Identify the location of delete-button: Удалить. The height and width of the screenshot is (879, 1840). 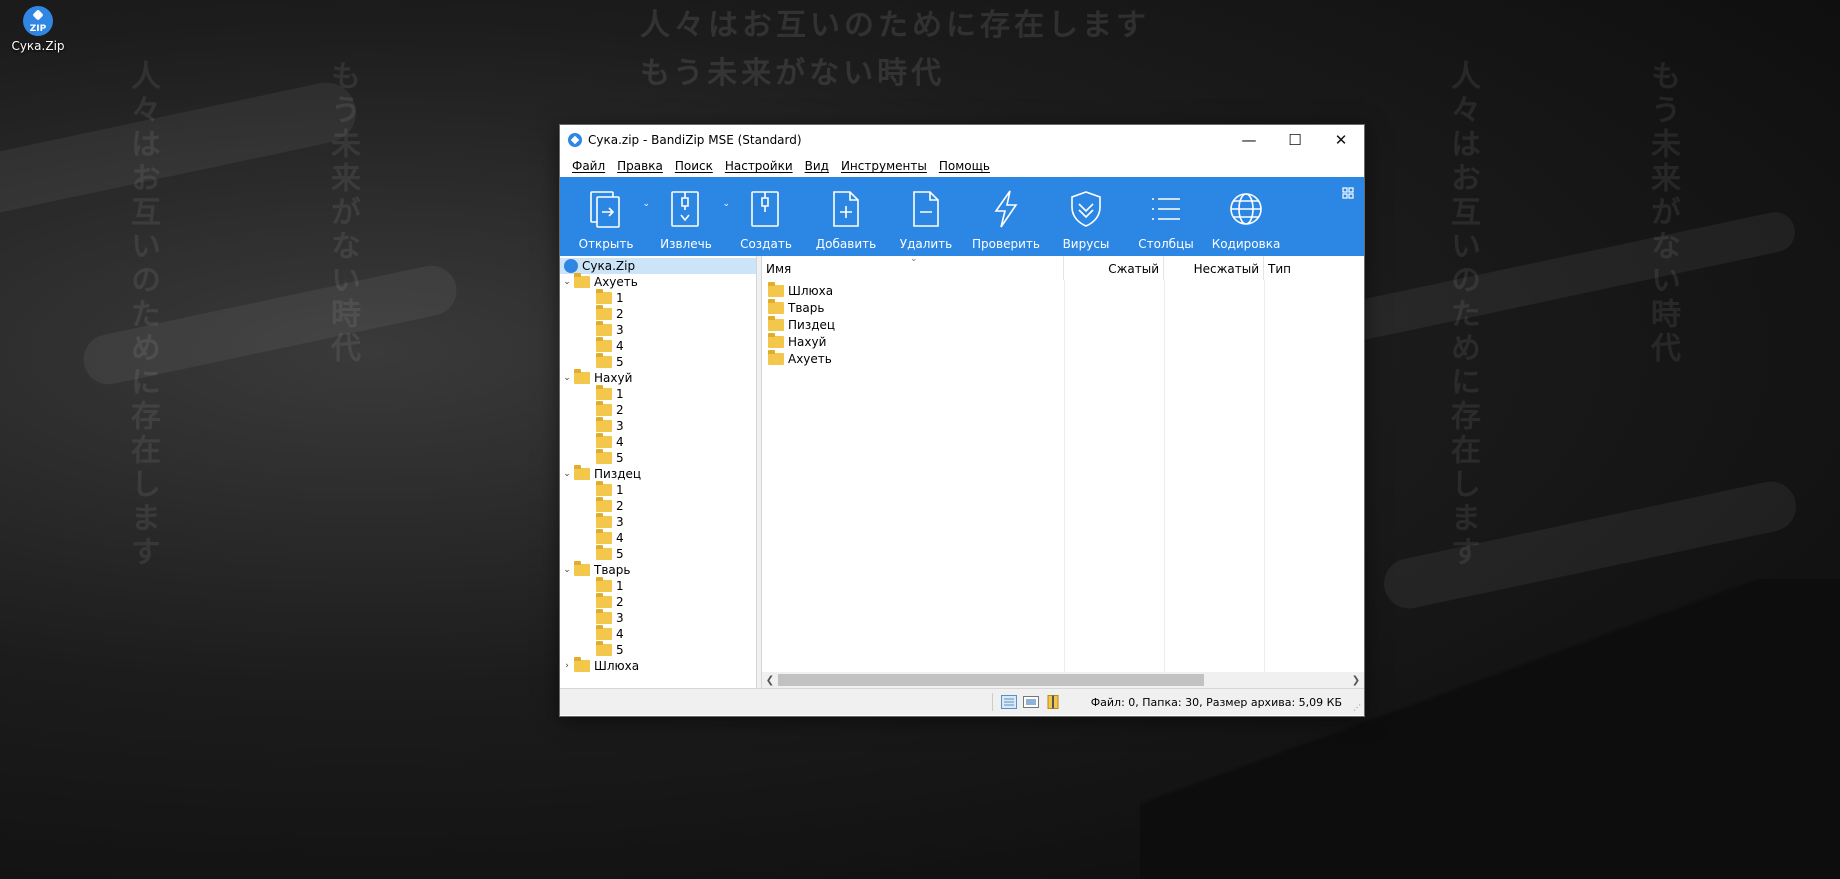
(926, 216).